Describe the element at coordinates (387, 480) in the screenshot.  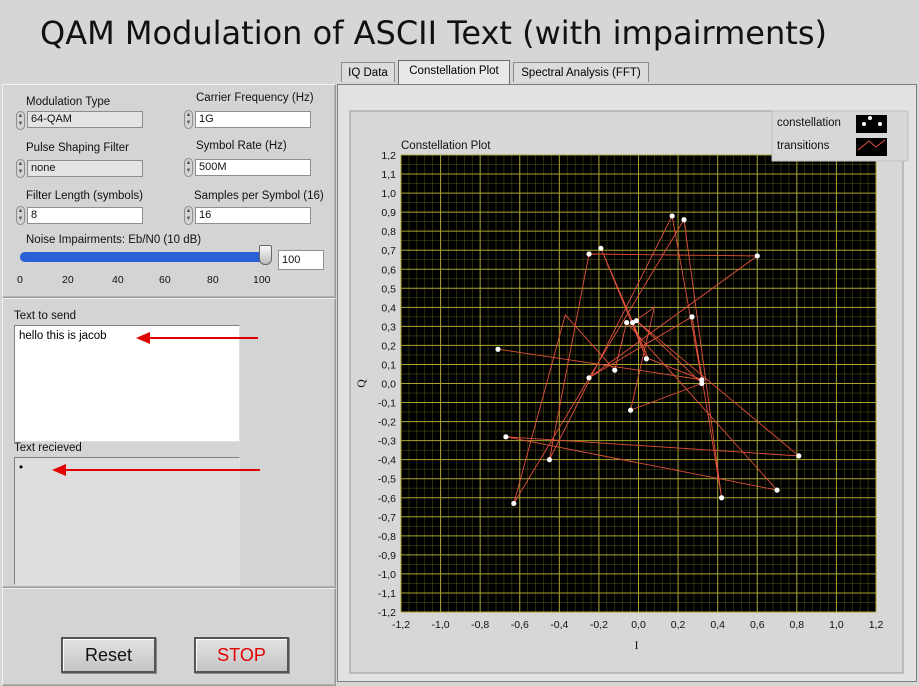
I see `y-tick-label: -0,5` at that location.